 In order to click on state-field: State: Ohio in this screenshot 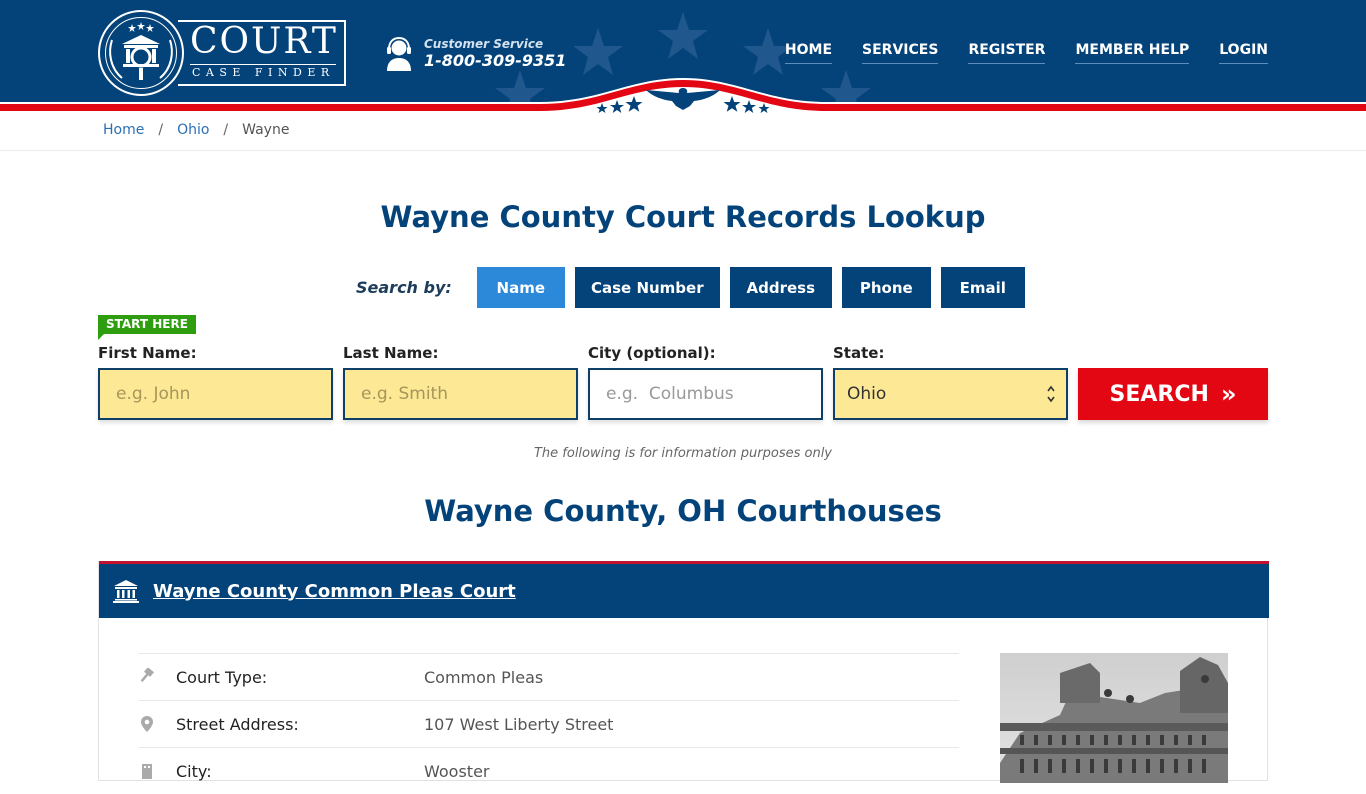, I will do `click(950, 382)`.